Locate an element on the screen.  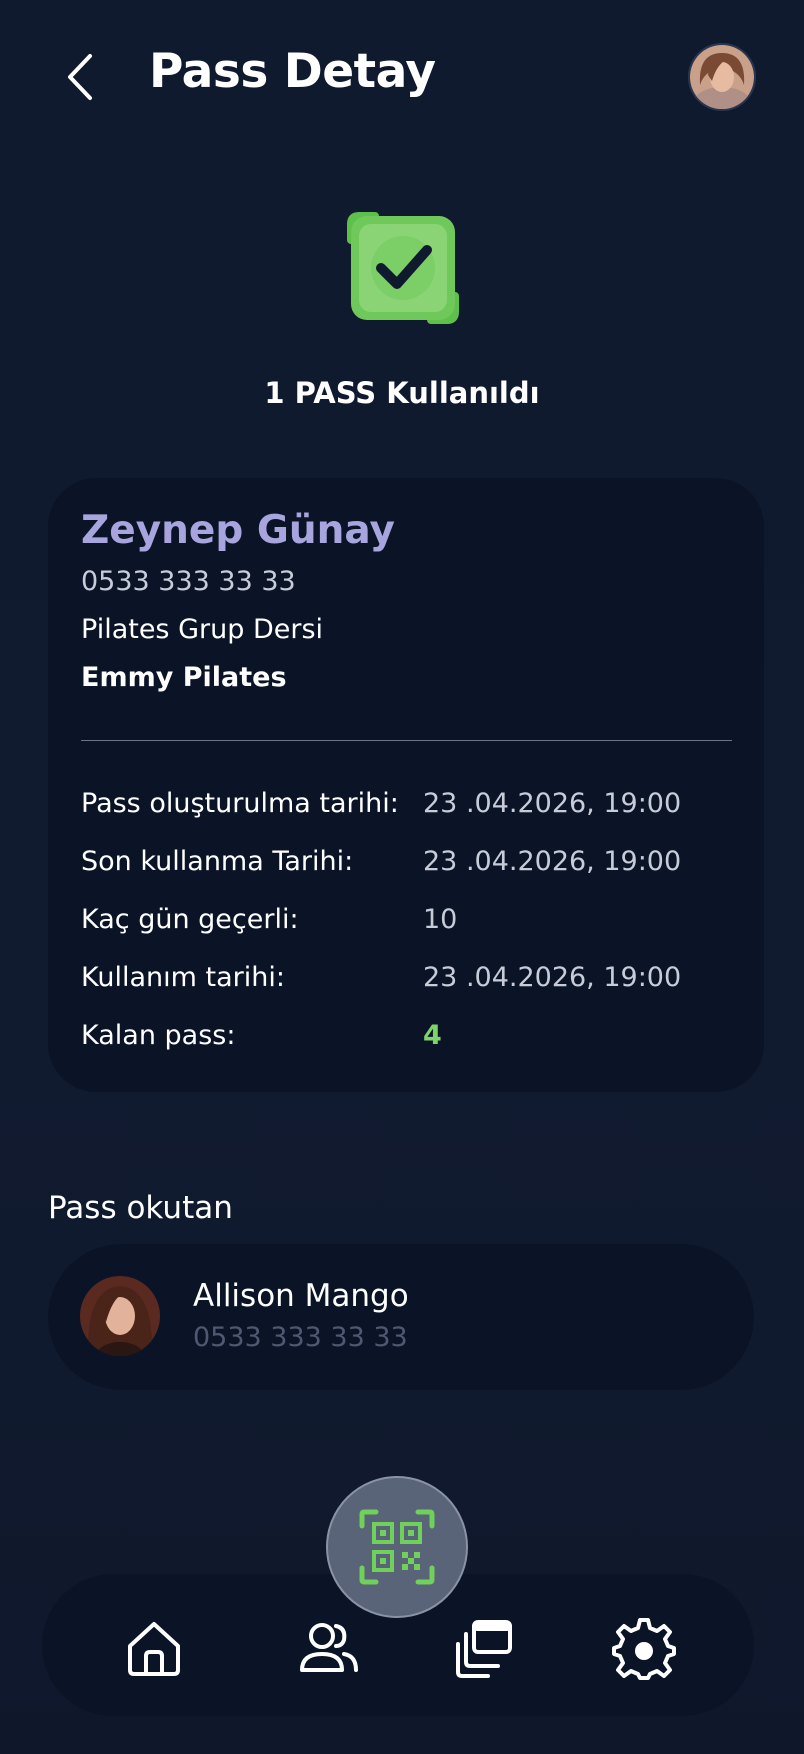
nav-passes is located at coordinates (484, 1648).